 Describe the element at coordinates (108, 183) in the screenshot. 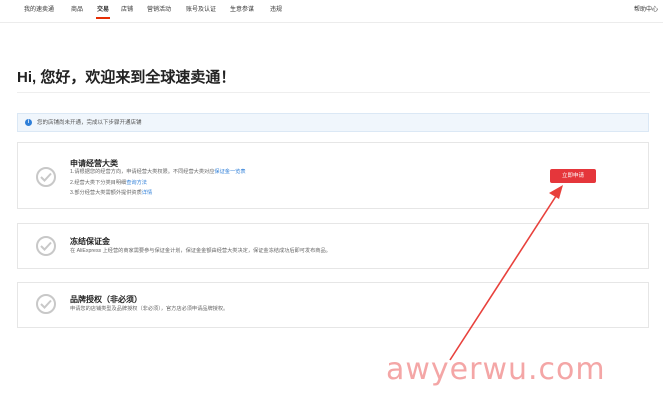

I see `step-line: 2.经营大类下分类目明细查询方法` at that location.